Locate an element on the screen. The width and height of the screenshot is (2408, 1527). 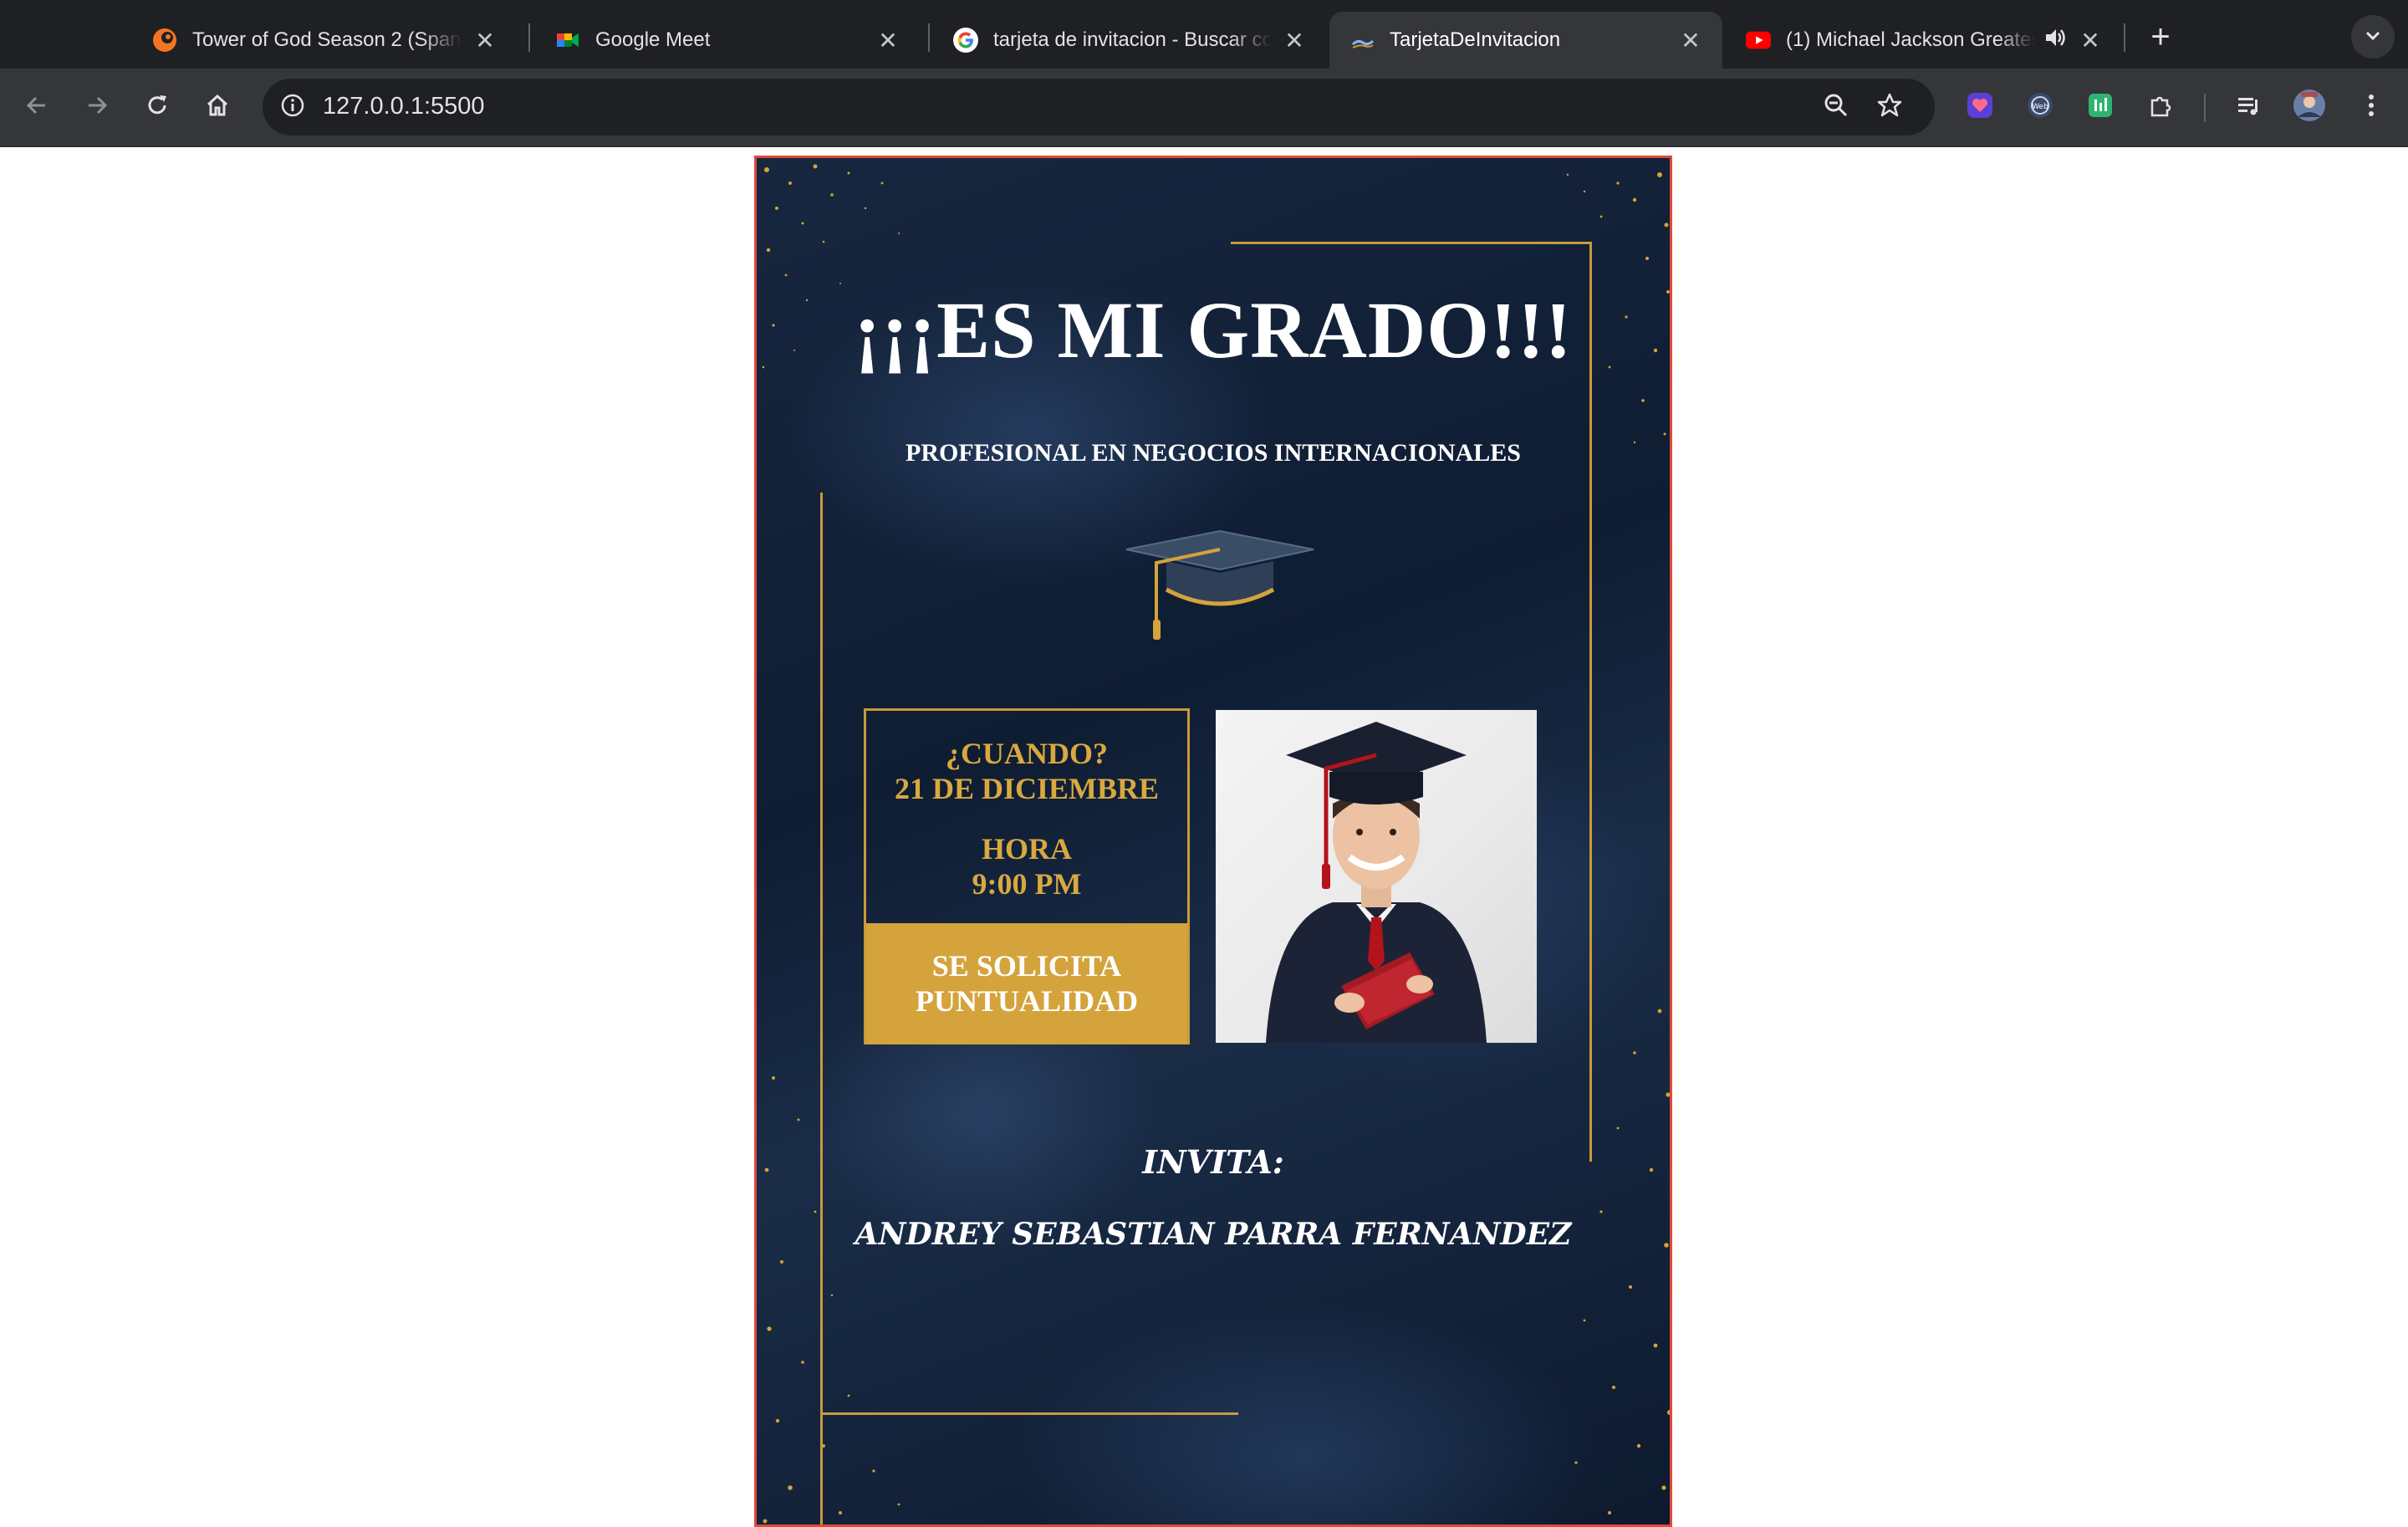
tab-title: Tower of God Season 2 (Spanish) is located at coordinates (327, 40).